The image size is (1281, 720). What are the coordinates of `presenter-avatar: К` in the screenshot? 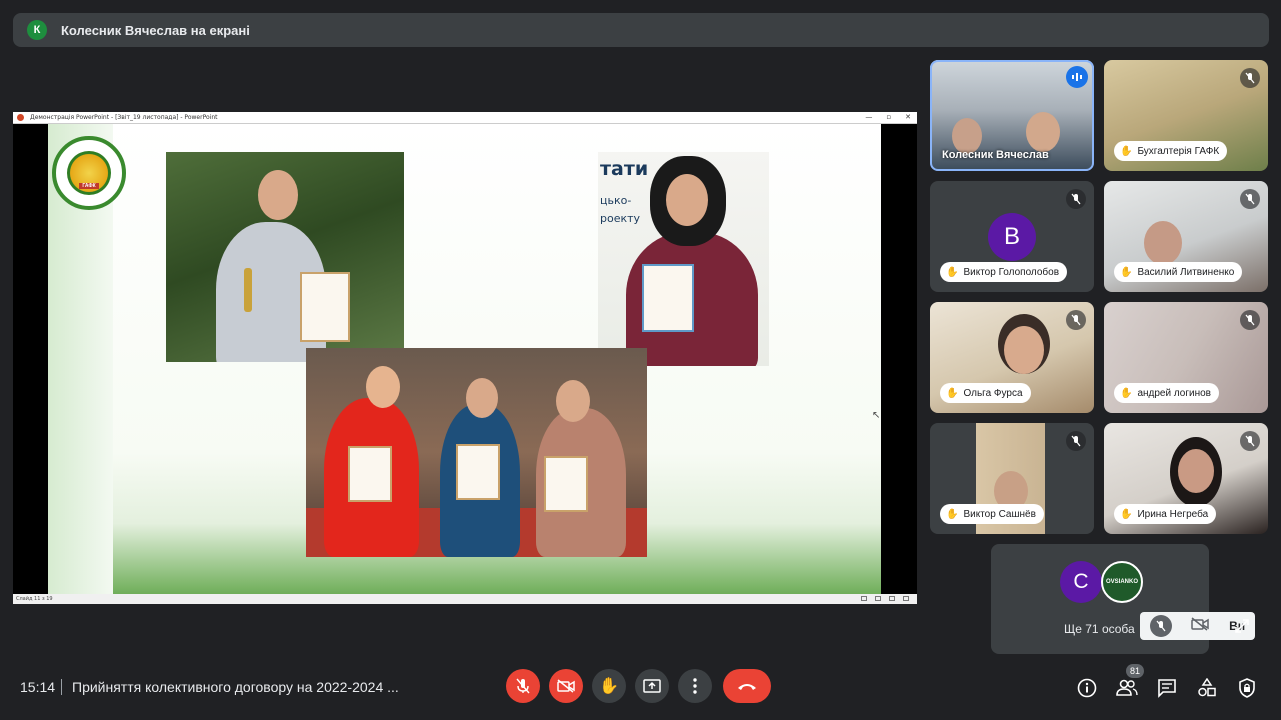 It's located at (37, 30).